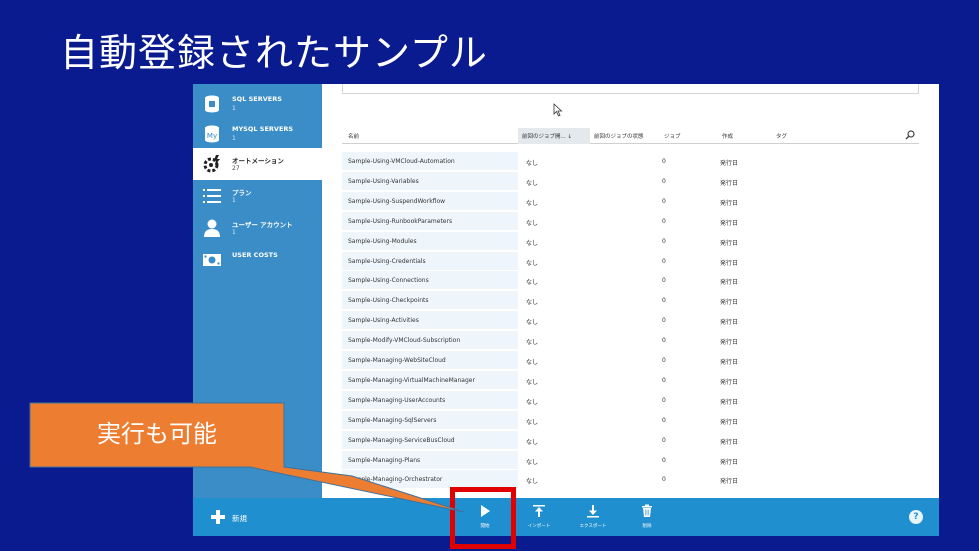 This screenshot has width=979, height=551. What do you see at coordinates (157, 434) in the screenshot?
I see `callout-text: 実行も可能` at bounding box center [157, 434].